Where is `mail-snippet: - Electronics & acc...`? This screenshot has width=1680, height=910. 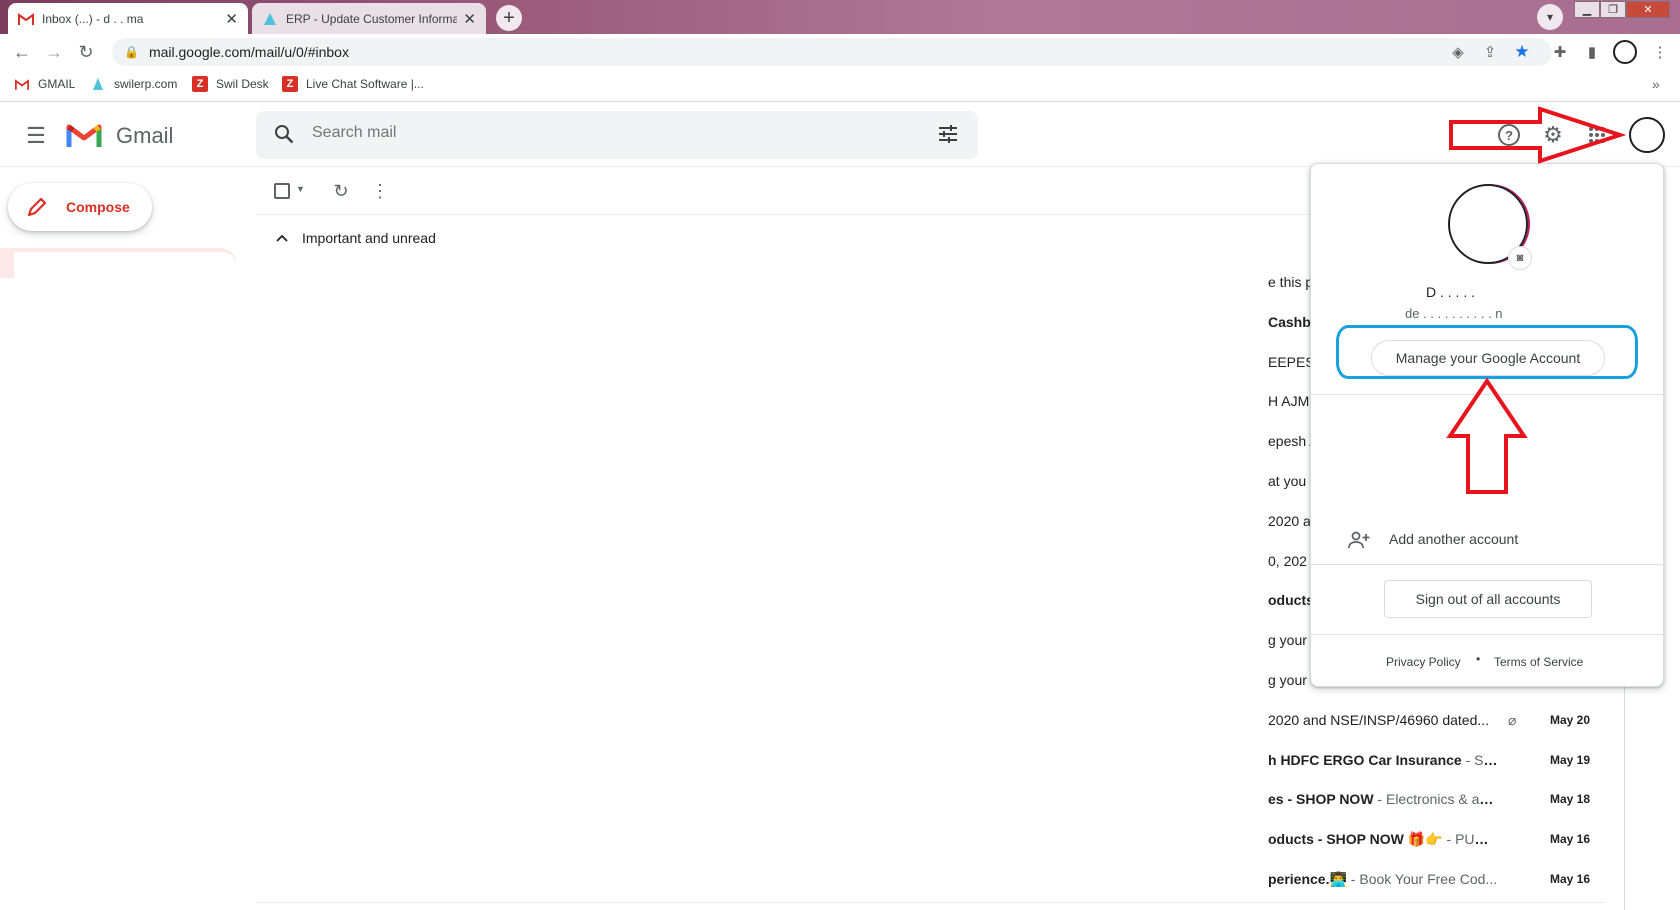
mail-snippet: - Electronics & acc... is located at coordinates (1435, 799).